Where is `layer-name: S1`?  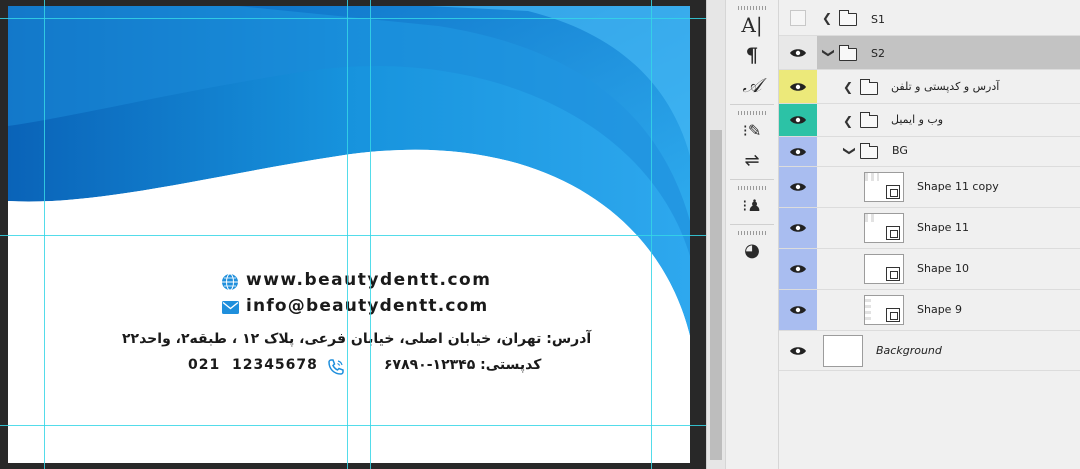 layer-name: S1 is located at coordinates (878, 19).